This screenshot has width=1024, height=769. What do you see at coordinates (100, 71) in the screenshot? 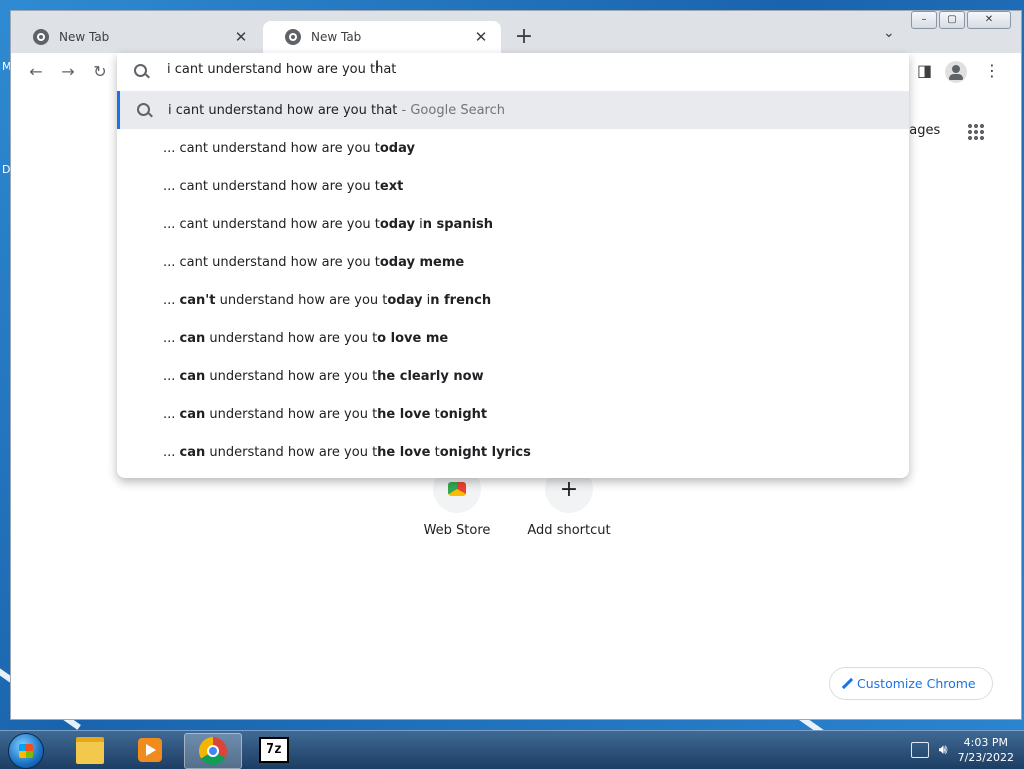
I see `reload-icon: ↻` at bounding box center [100, 71].